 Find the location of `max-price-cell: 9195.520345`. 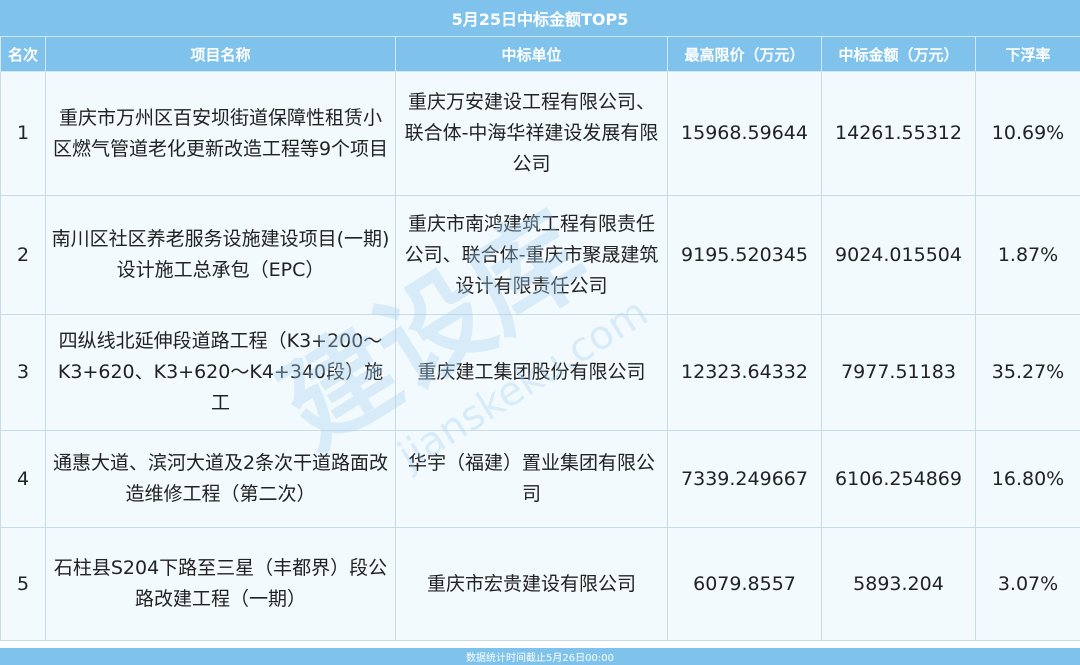

max-price-cell: 9195.520345 is located at coordinates (744, 255).